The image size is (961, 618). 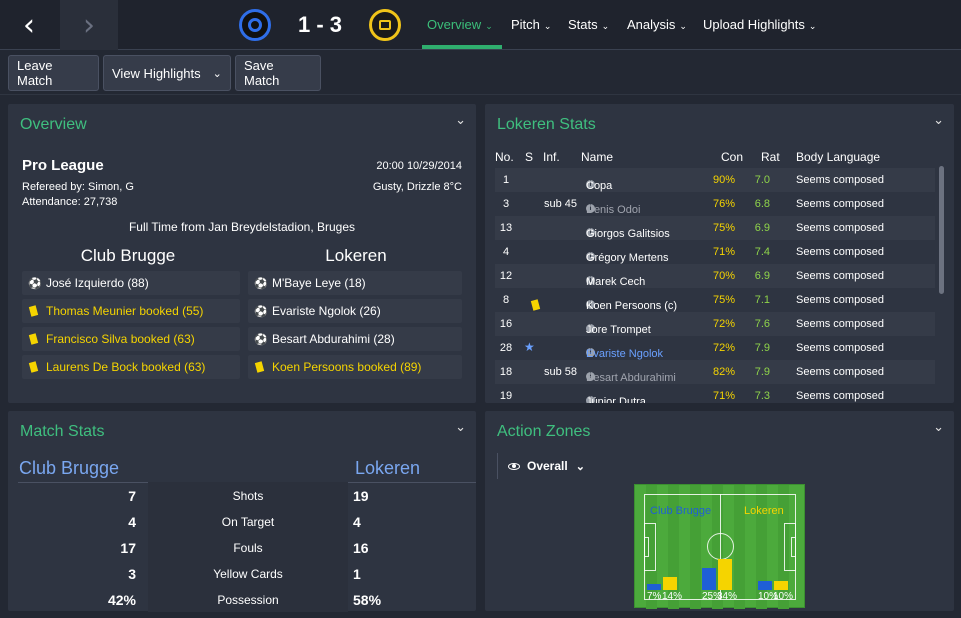 I want to click on player-number: 28, so click(x=506, y=348).